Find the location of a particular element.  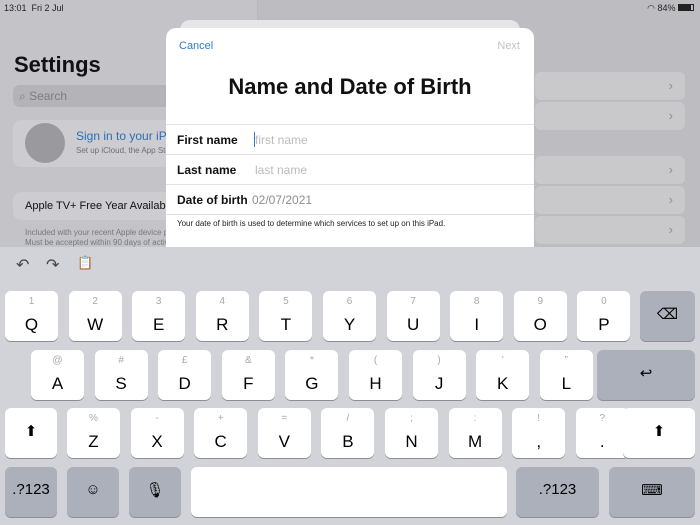

search-input: ⌕ Search is located at coordinates (93, 96).